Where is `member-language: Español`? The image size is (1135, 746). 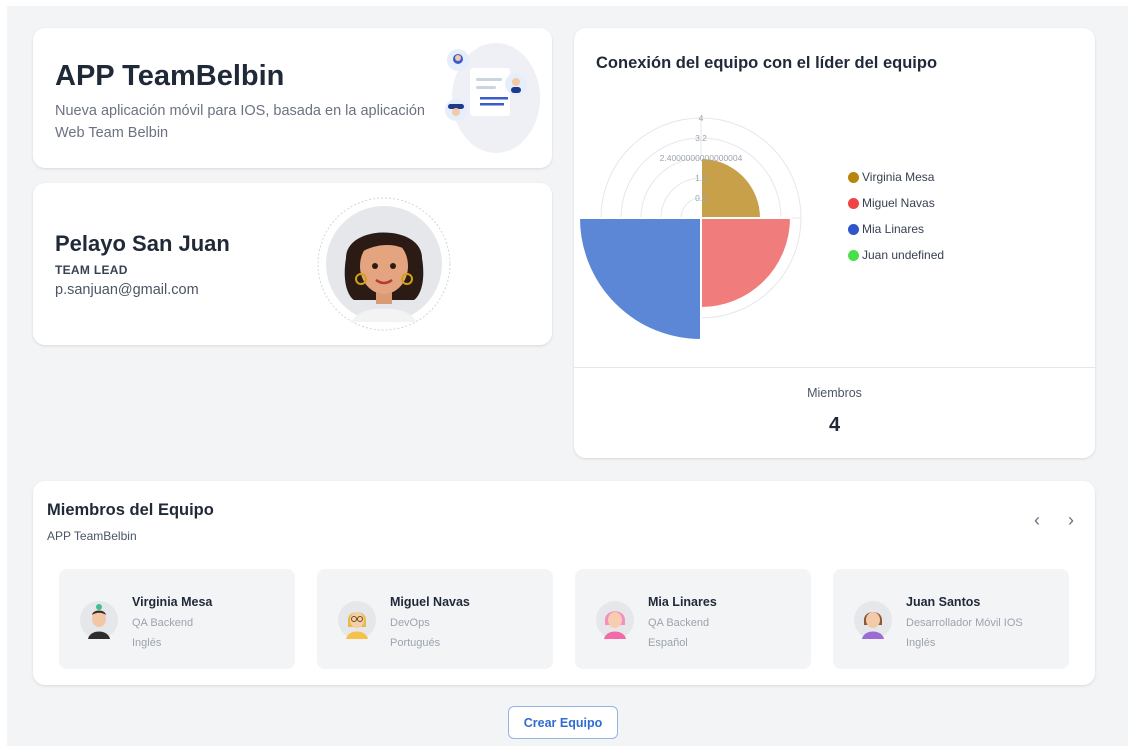 member-language: Español is located at coordinates (668, 643).